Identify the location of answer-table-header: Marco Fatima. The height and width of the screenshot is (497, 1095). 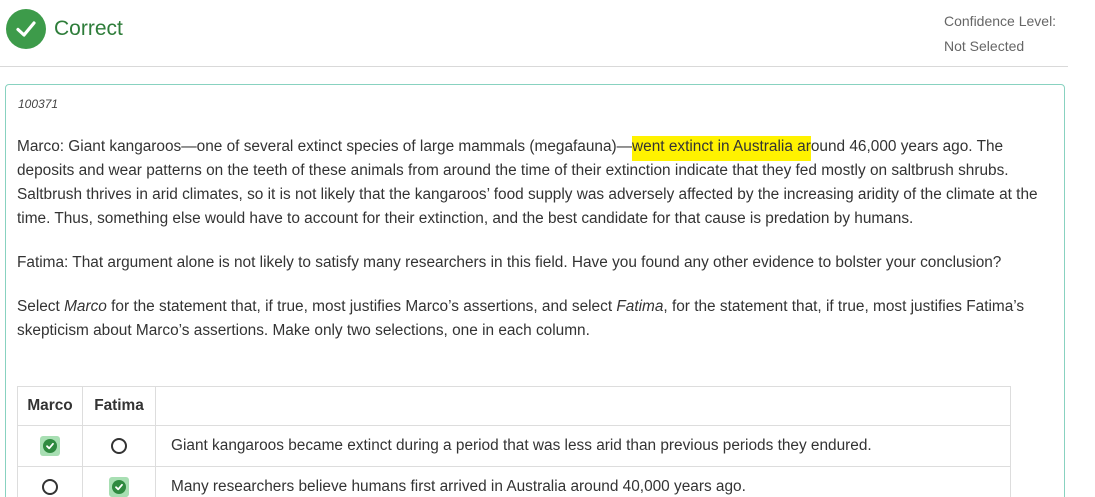
(514, 406).